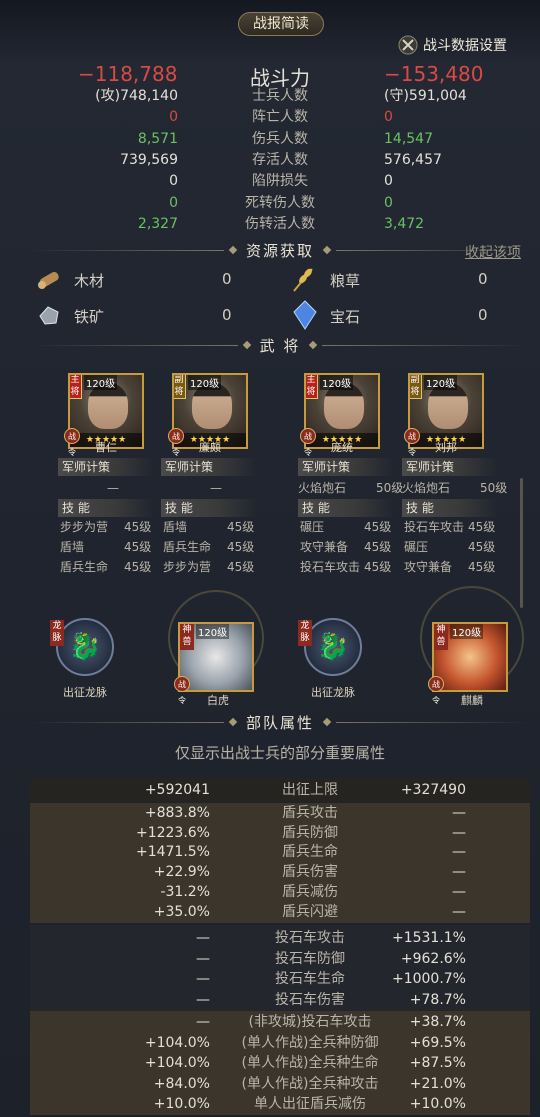 The image size is (540, 1117). I want to click on troops-subtitle: 仅显示出战士兵的部分重要属性, so click(279, 753).